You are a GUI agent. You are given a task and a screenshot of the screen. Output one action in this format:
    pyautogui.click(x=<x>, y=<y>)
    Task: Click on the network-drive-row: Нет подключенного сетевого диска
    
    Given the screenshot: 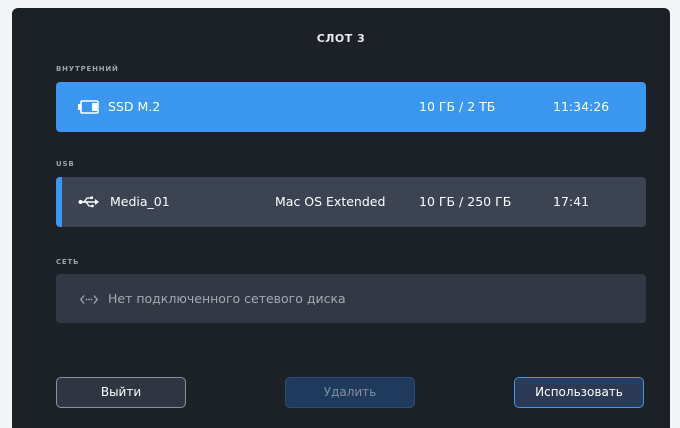 What is the action you would take?
    pyautogui.click(x=351, y=298)
    